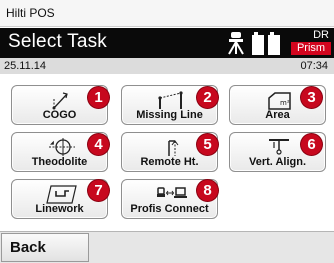 This screenshot has width=334, height=263. What do you see at coordinates (172, 192) in the screenshot?
I see `profis-connect-icon` at bounding box center [172, 192].